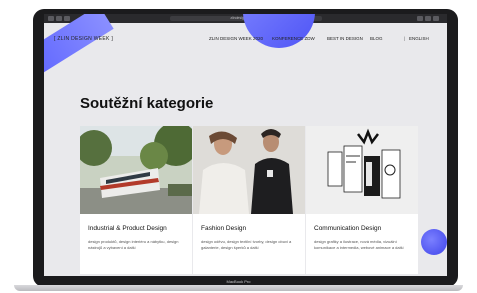  I want to click on card-title: Communication Design, so click(348, 228).